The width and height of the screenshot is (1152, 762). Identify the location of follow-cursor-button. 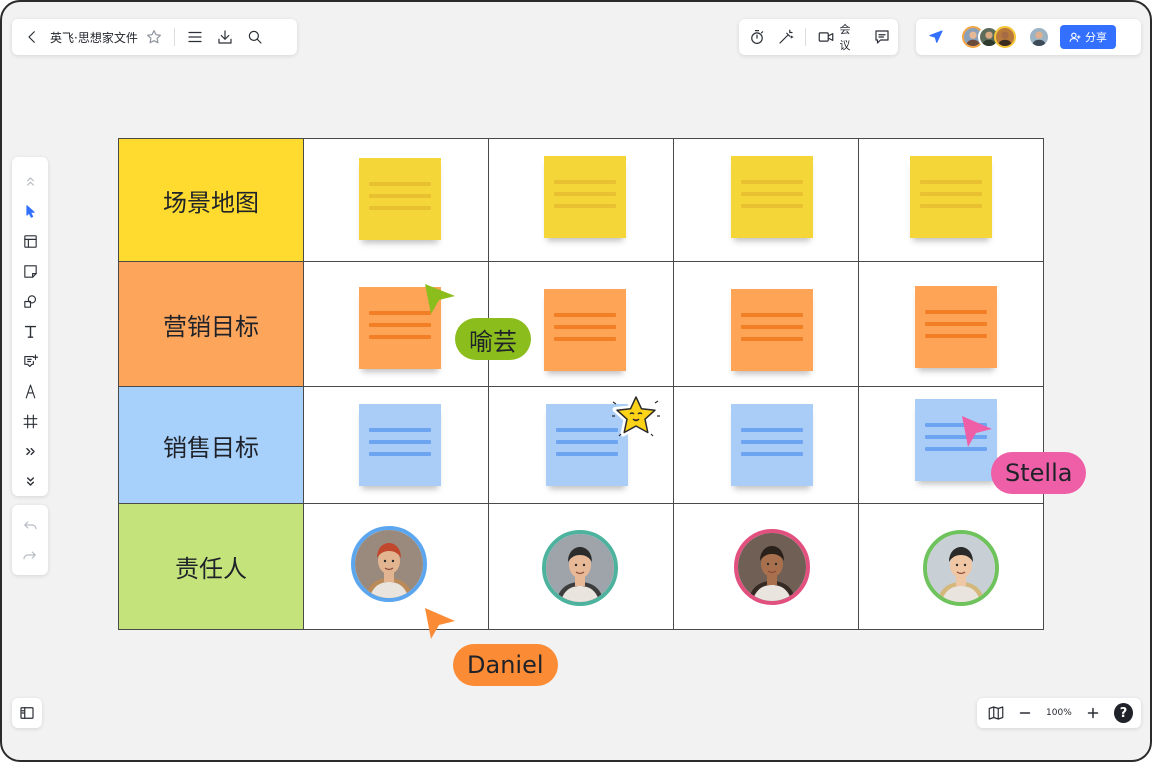
(936, 37).